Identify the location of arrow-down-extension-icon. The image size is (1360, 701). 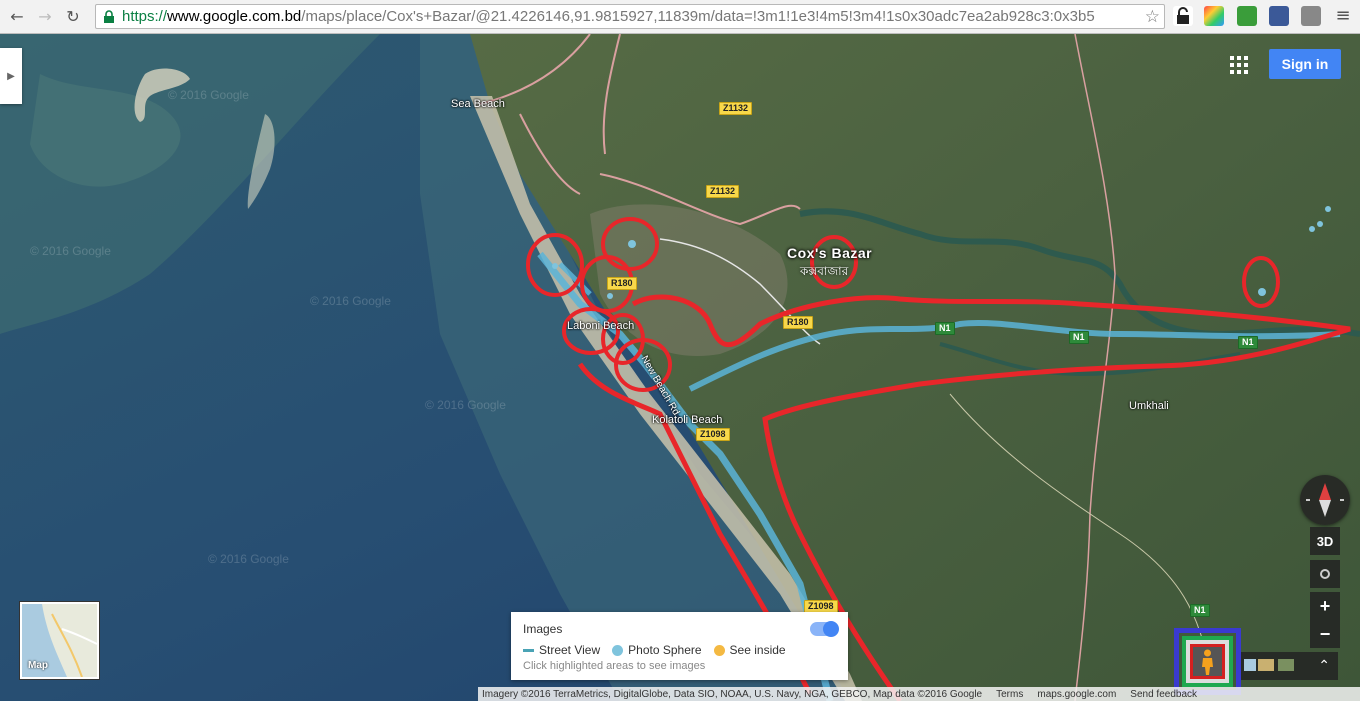
(1311, 16).